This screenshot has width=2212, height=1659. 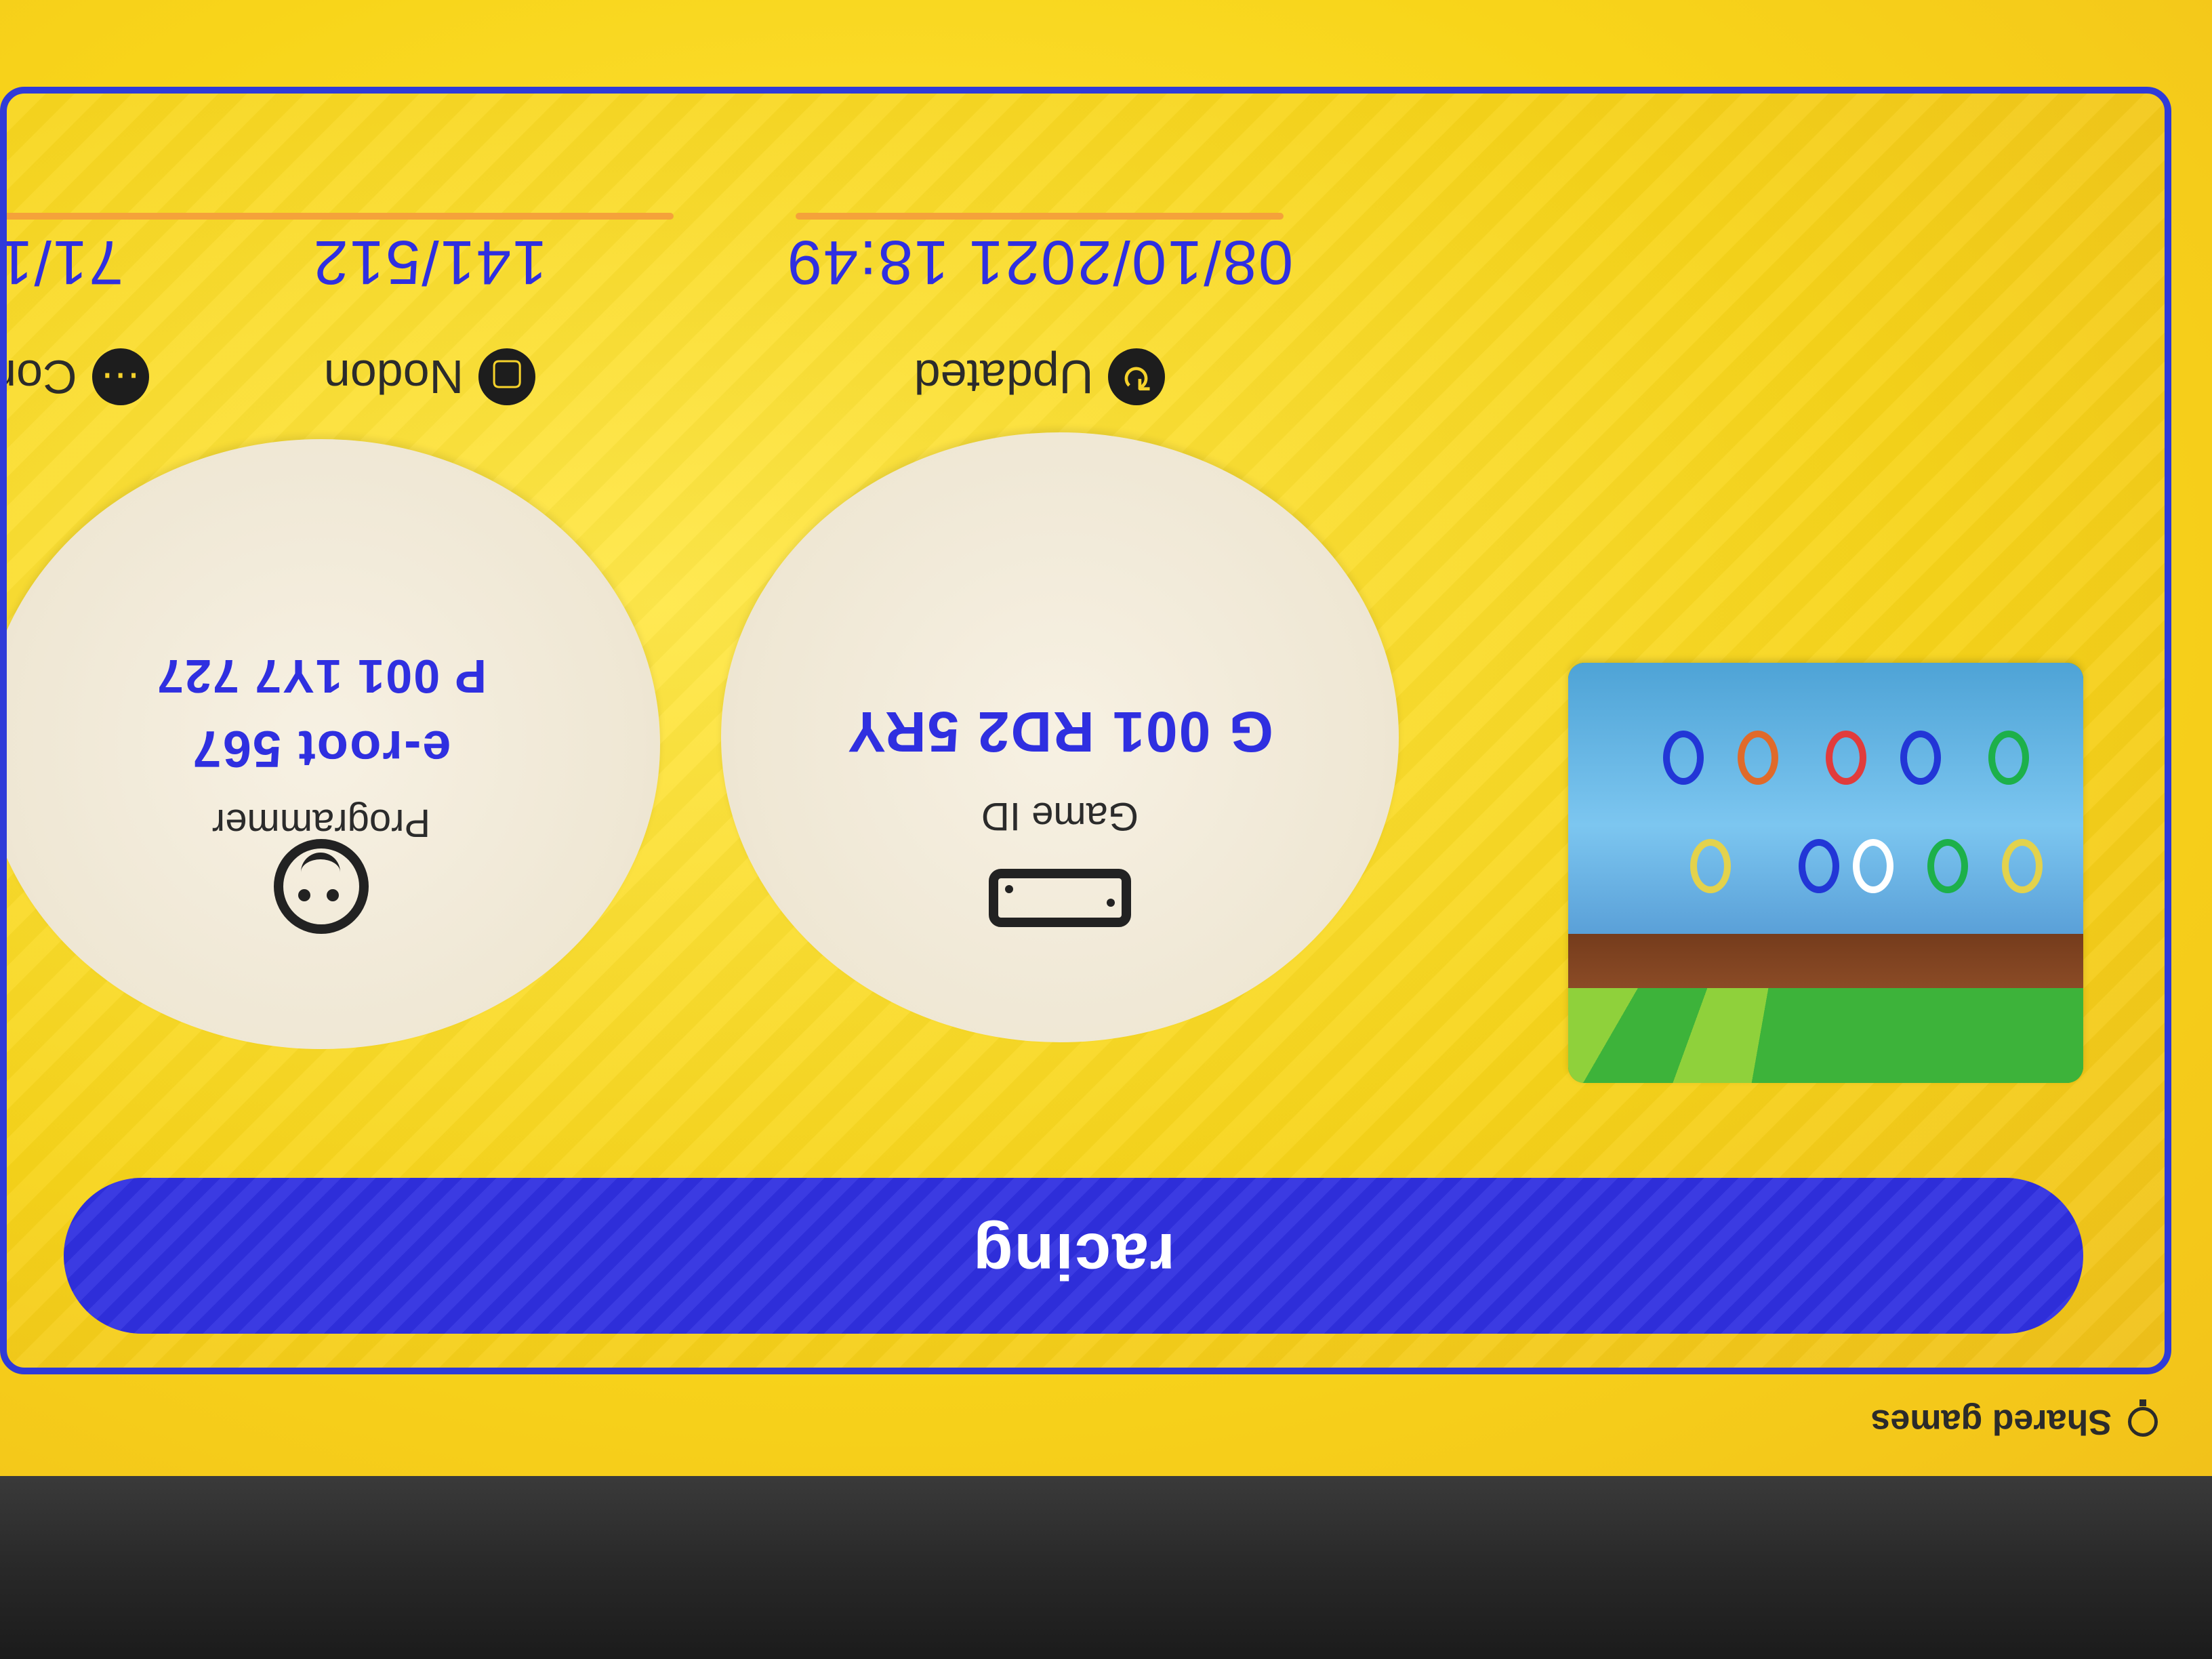 I want to click on connection-icon, so click(x=120, y=376).